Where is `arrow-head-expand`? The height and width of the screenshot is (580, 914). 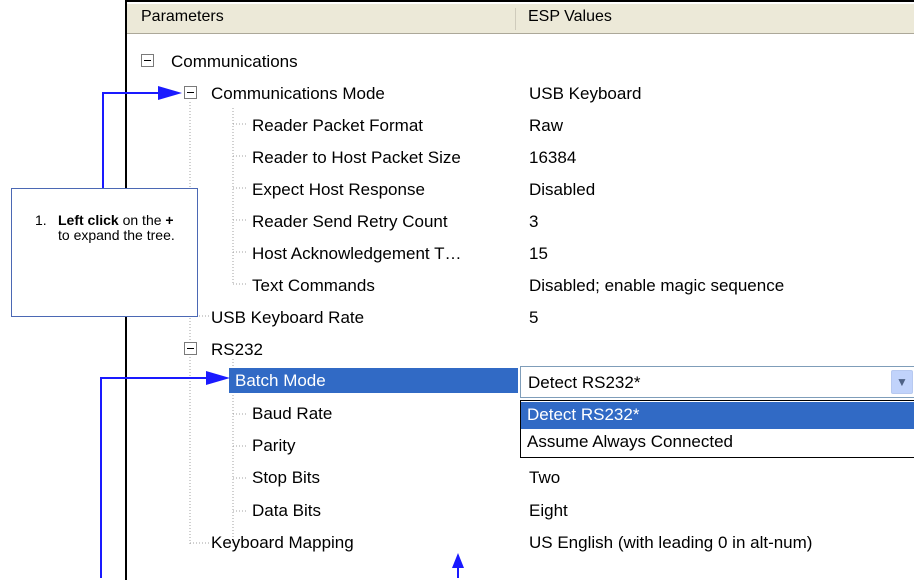
arrow-head-expand is located at coordinates (170, 93).